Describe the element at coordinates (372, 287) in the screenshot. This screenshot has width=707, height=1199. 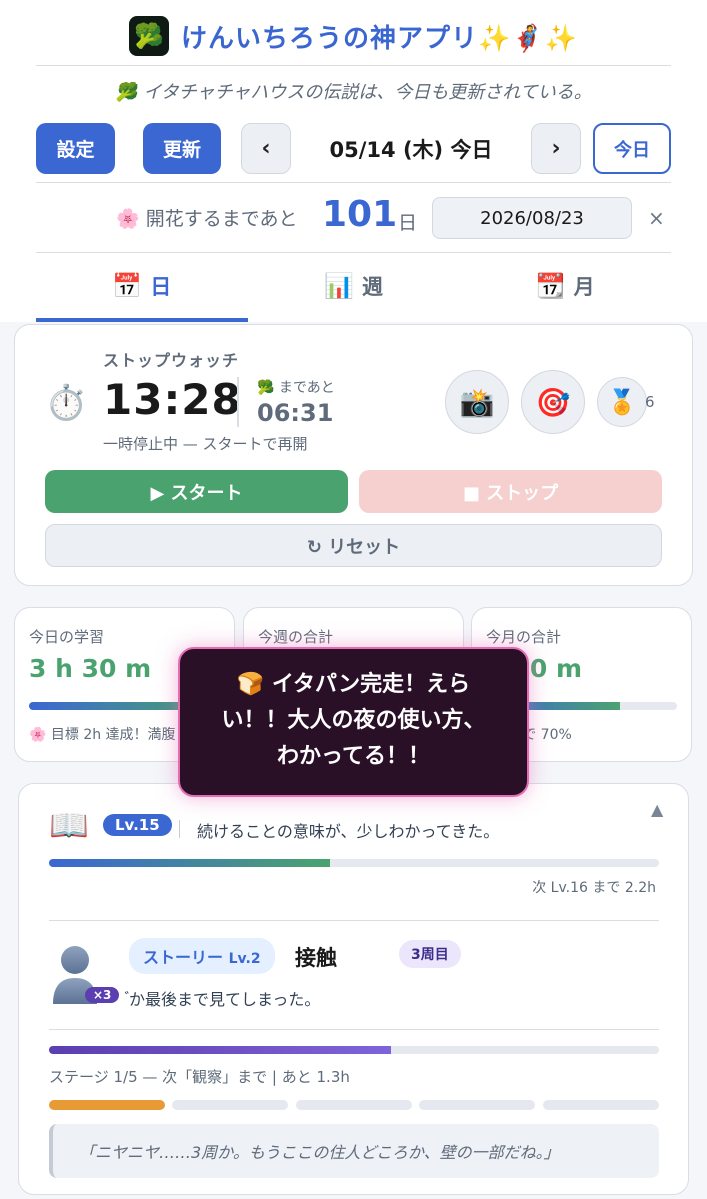
I see `tab-label: 週` at that location.